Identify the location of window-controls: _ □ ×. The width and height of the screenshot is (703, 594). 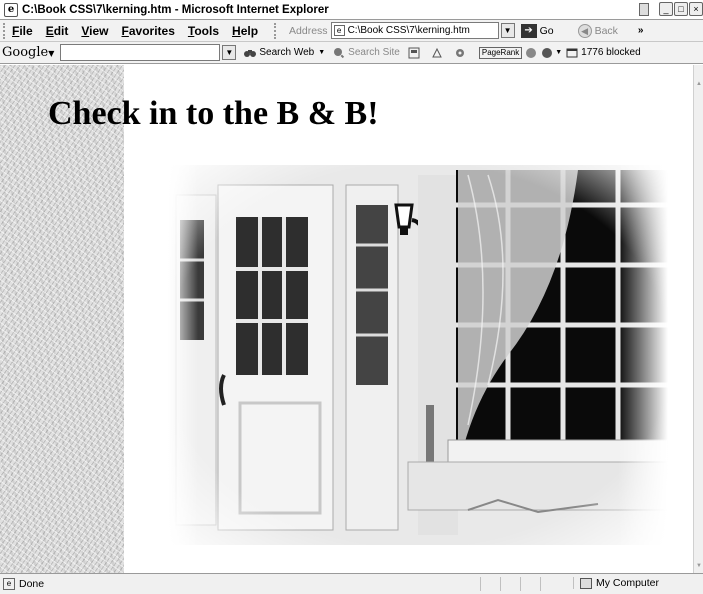
(681, 9).